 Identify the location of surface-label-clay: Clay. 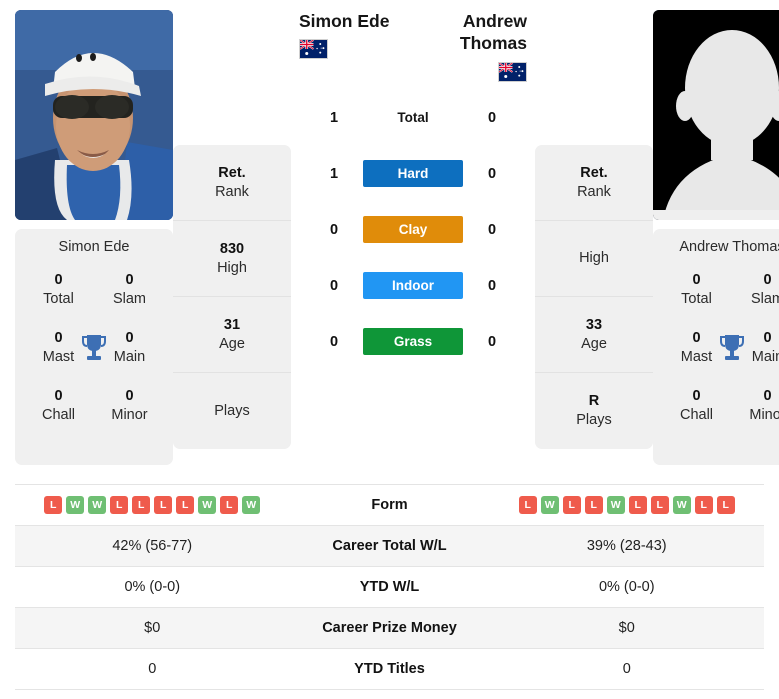
(413, 230).